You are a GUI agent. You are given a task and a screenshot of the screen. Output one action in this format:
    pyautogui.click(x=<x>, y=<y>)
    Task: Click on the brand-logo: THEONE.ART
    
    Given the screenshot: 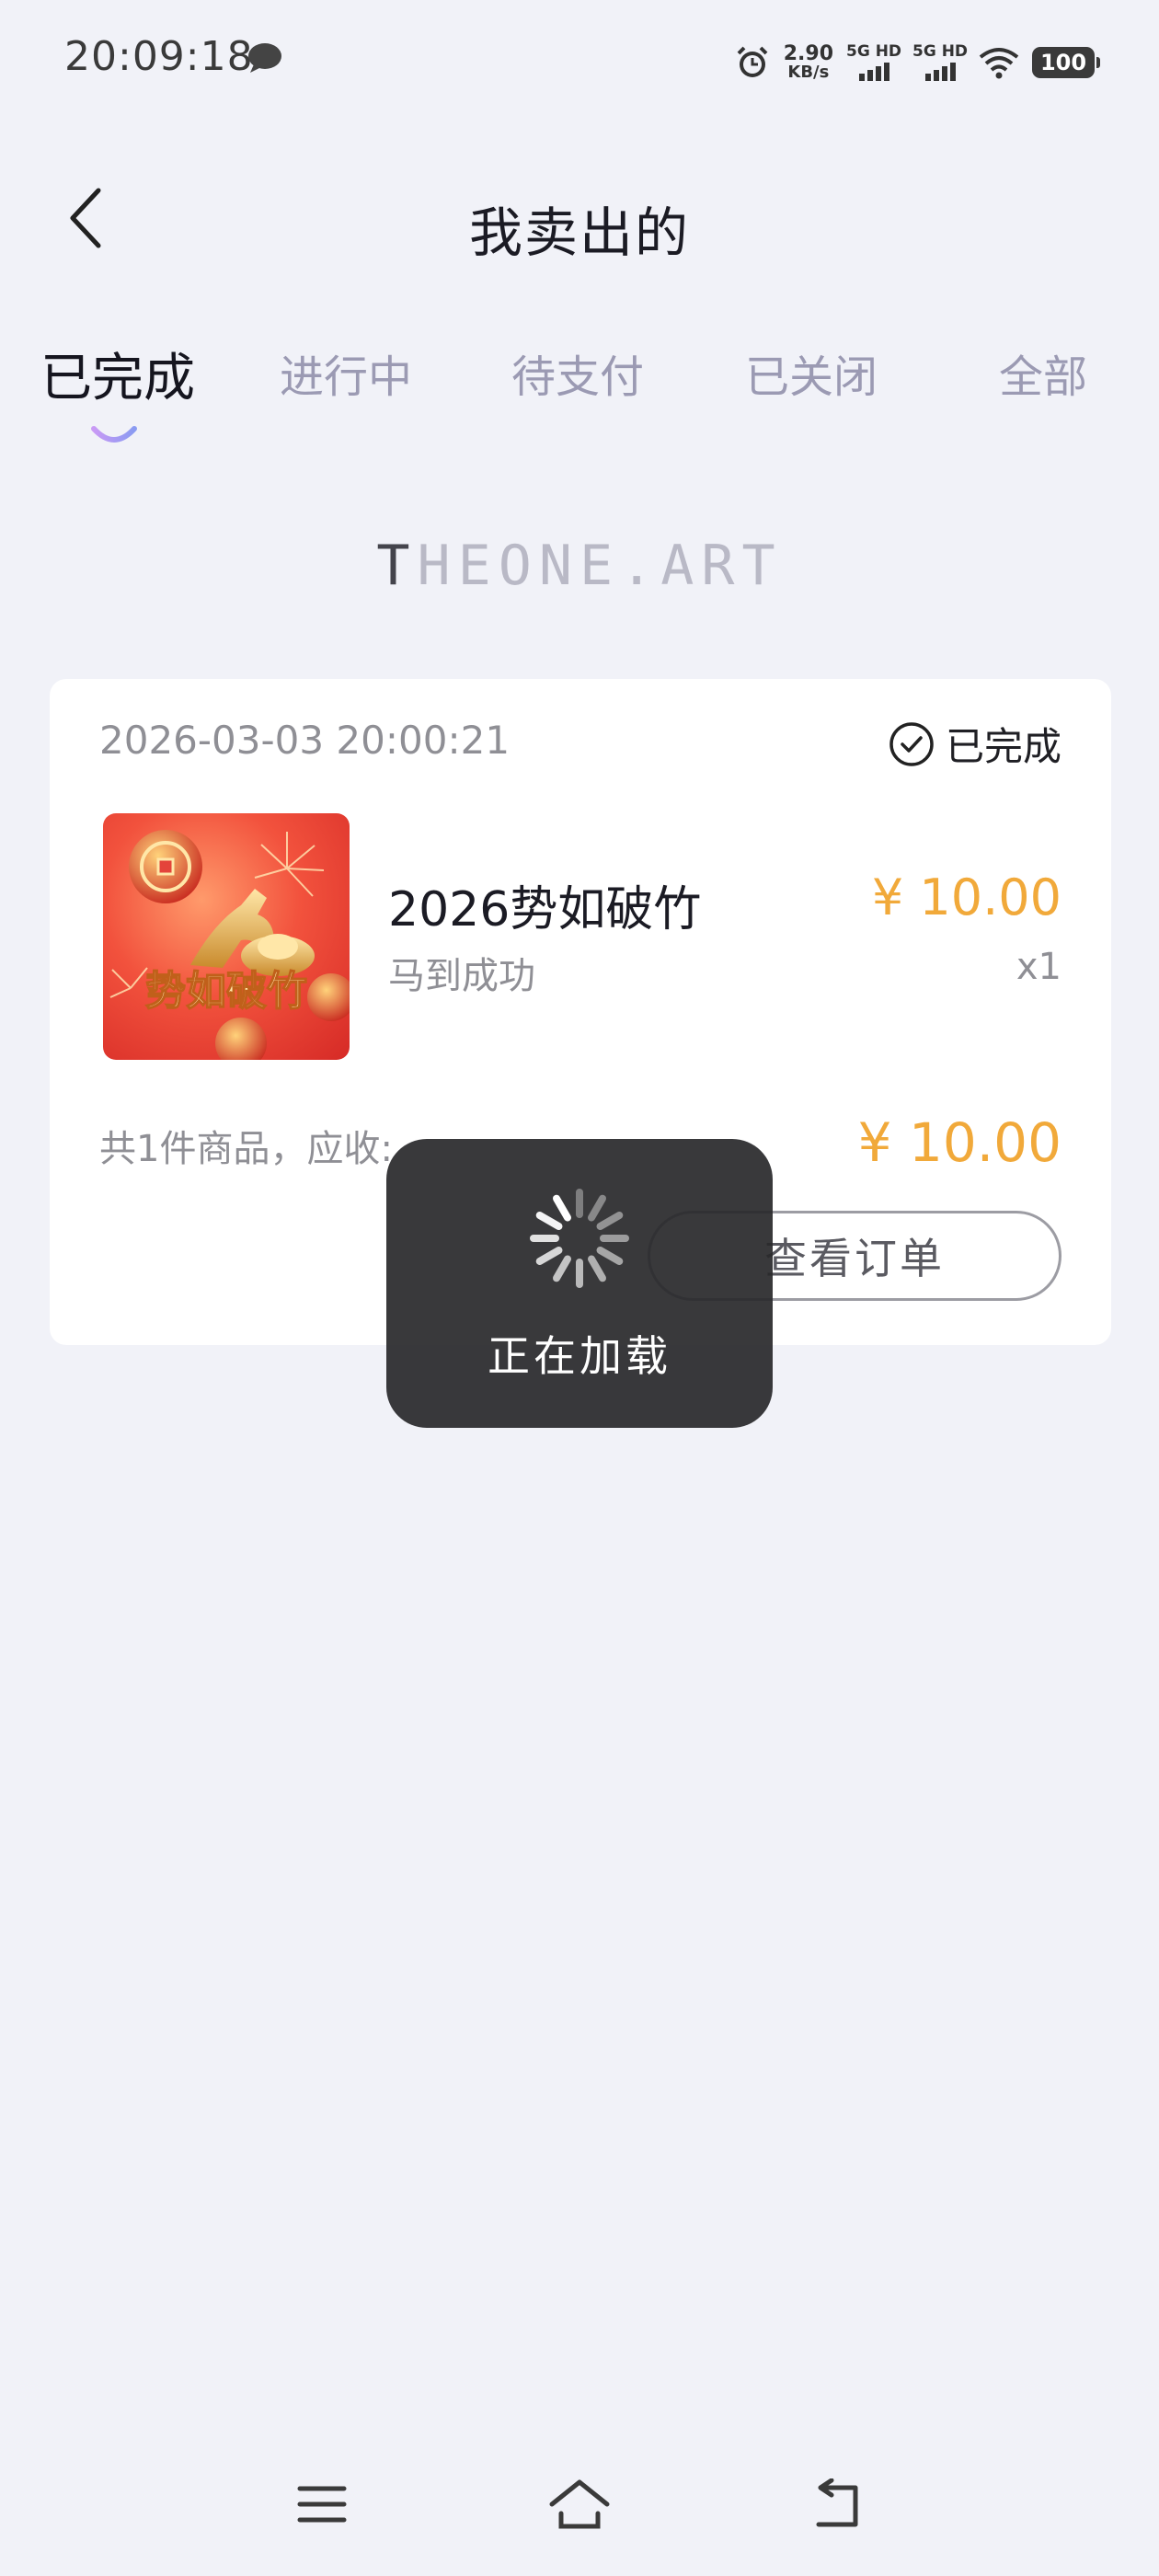 What is the action you would take?
    pyautogui.click(x=579, y=566)
    